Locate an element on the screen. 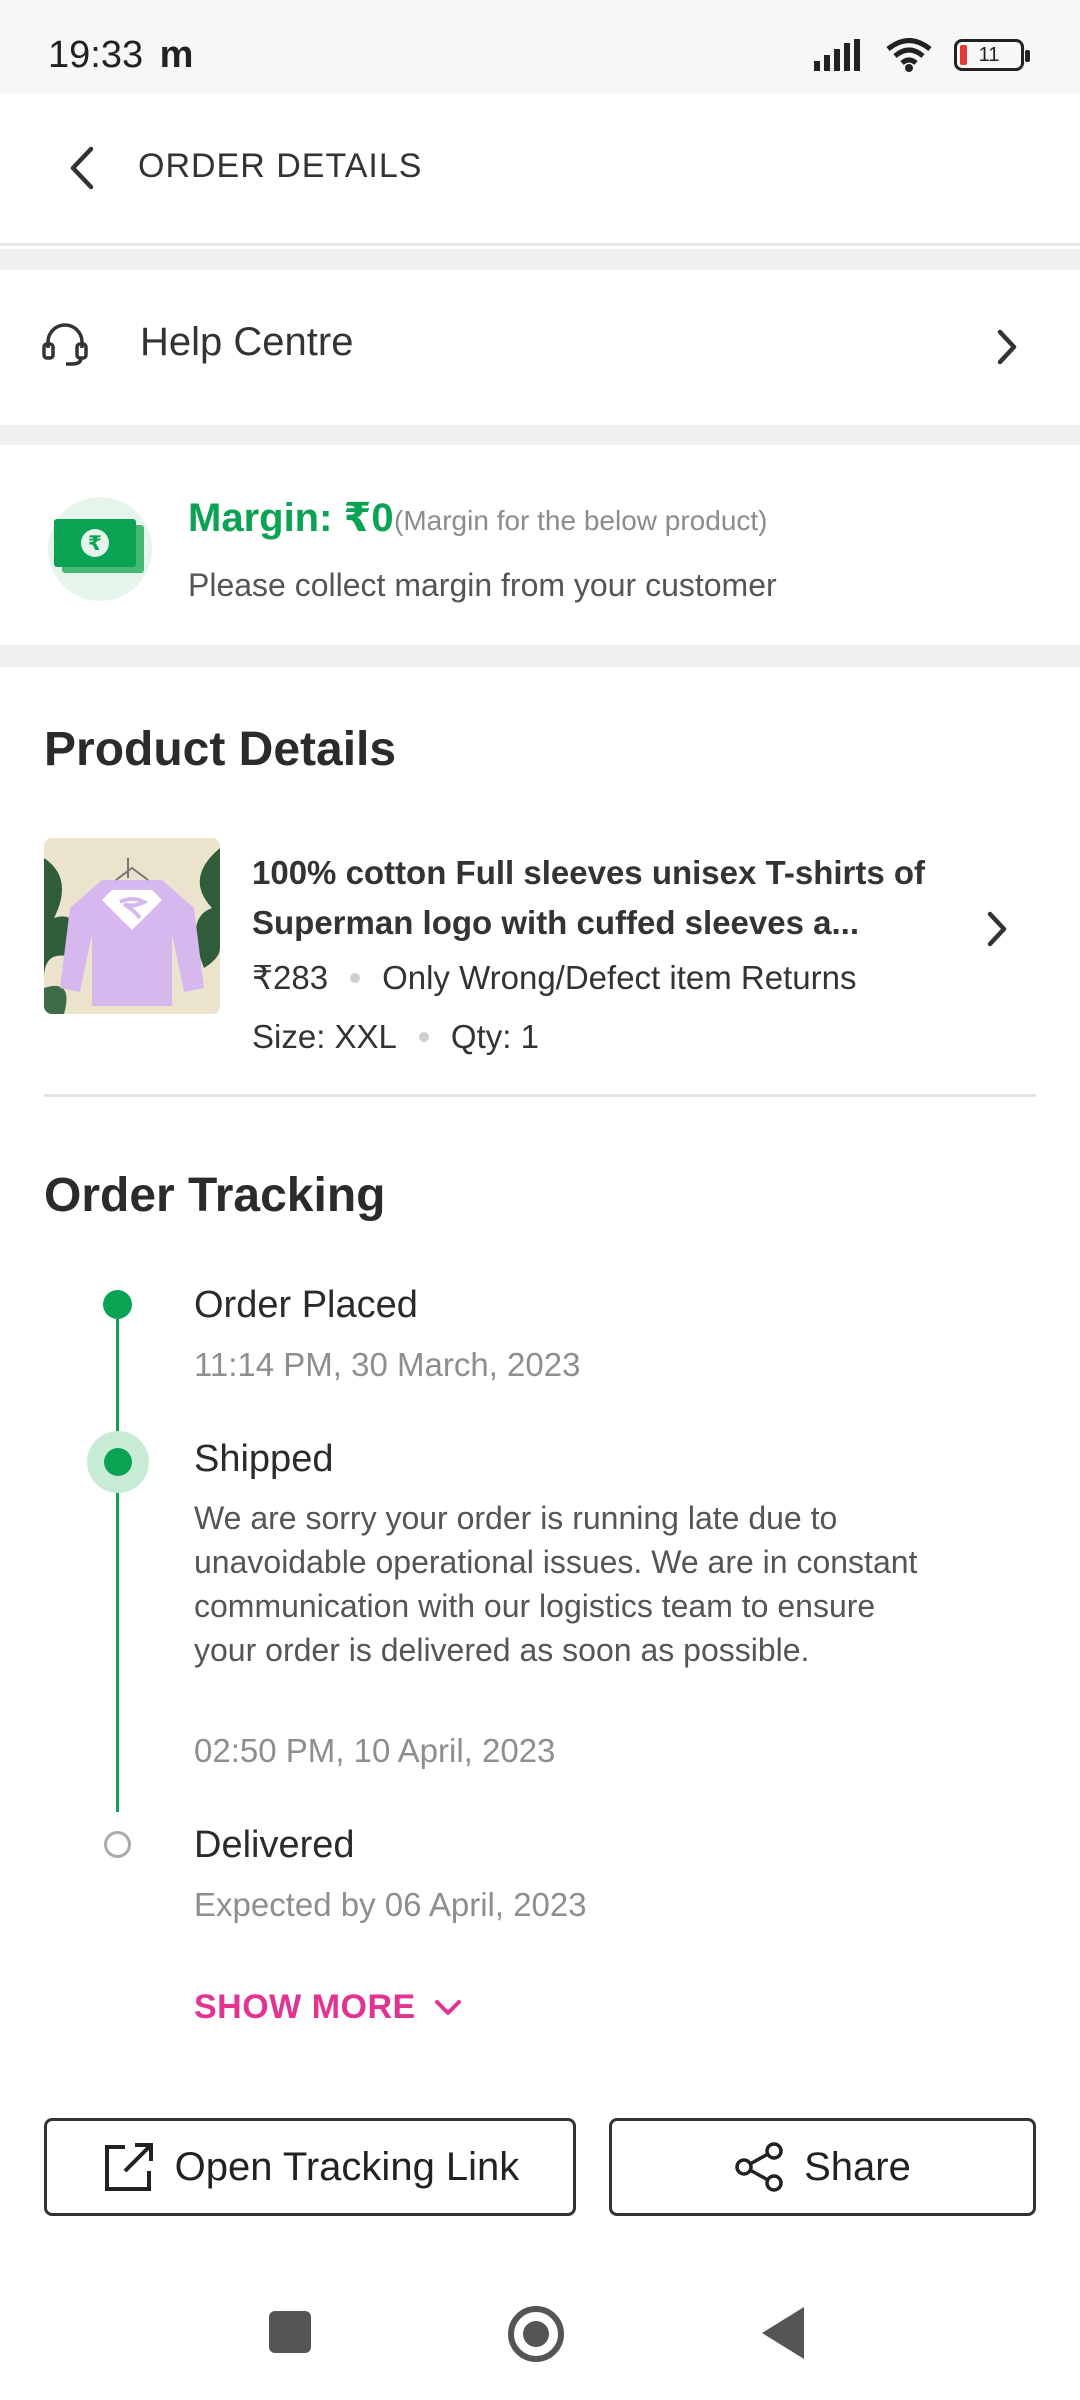 The width and height of the screenshot is (1080, 2400). step-time: Expected by 06 April, 2023 is located at coordinates (390, 1904).